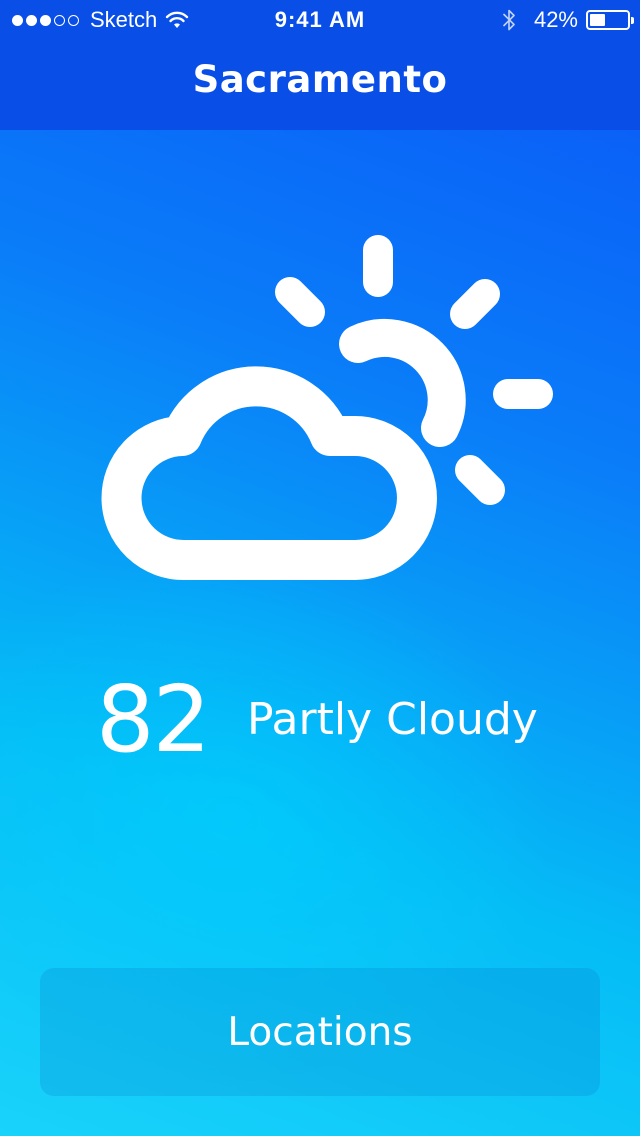 The image size is (640, 1136). Describe the element at coordinates (509, 20) in the screenshot. I see `bluetooth-icon` at that location.